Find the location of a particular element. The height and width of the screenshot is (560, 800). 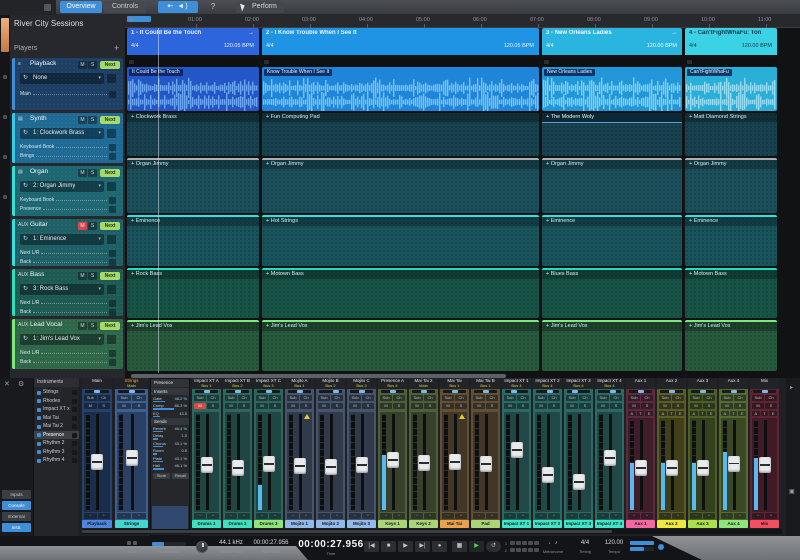

playback-audio-clip: Can'tFightWhaFu is located at coordinates (731, 89).